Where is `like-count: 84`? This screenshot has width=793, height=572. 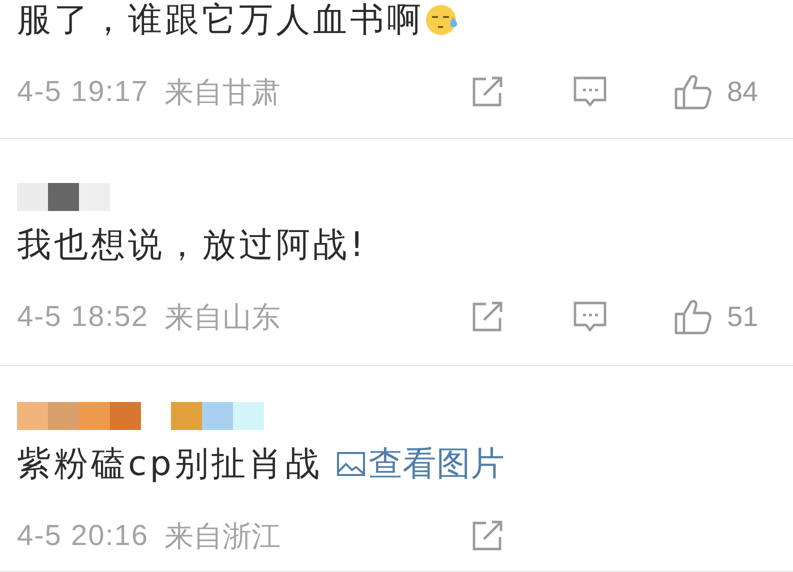
like-count: 84 is located at coordinates (742, 92).